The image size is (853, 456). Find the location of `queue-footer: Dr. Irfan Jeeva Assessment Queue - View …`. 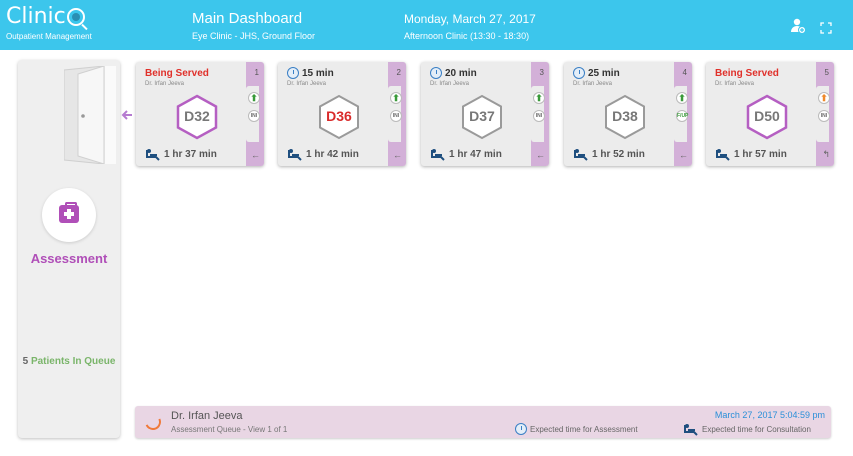

queue-footer: Dr. Irfan Jeeva Assessment Queue - View … is located at coordinates (483, 422).